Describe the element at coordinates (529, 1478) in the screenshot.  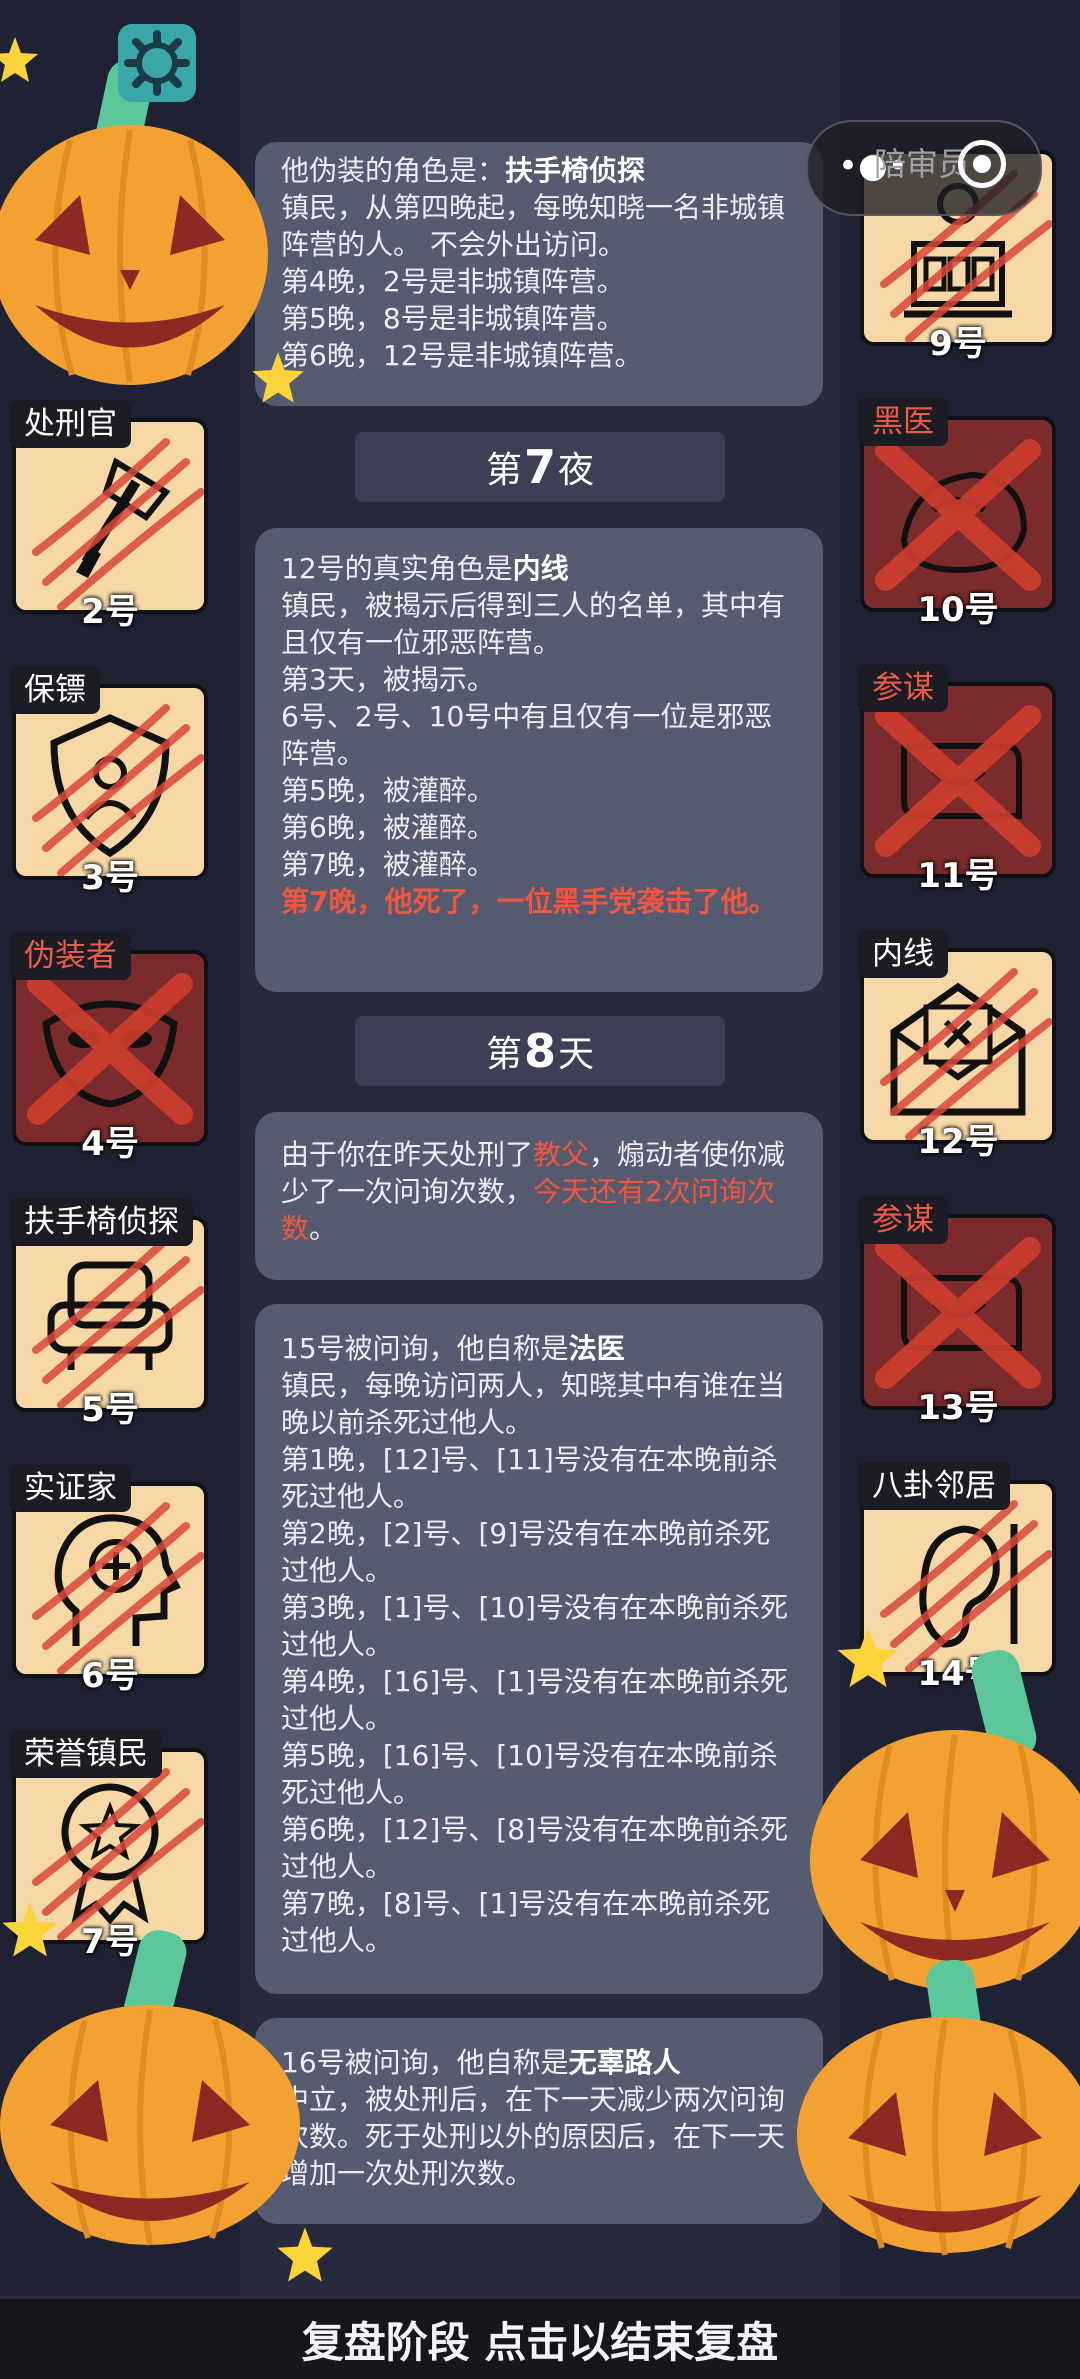
I see `log-line: 第1晚，[12]号、[11]号没有在本晚前杀死过他人。` at that location.